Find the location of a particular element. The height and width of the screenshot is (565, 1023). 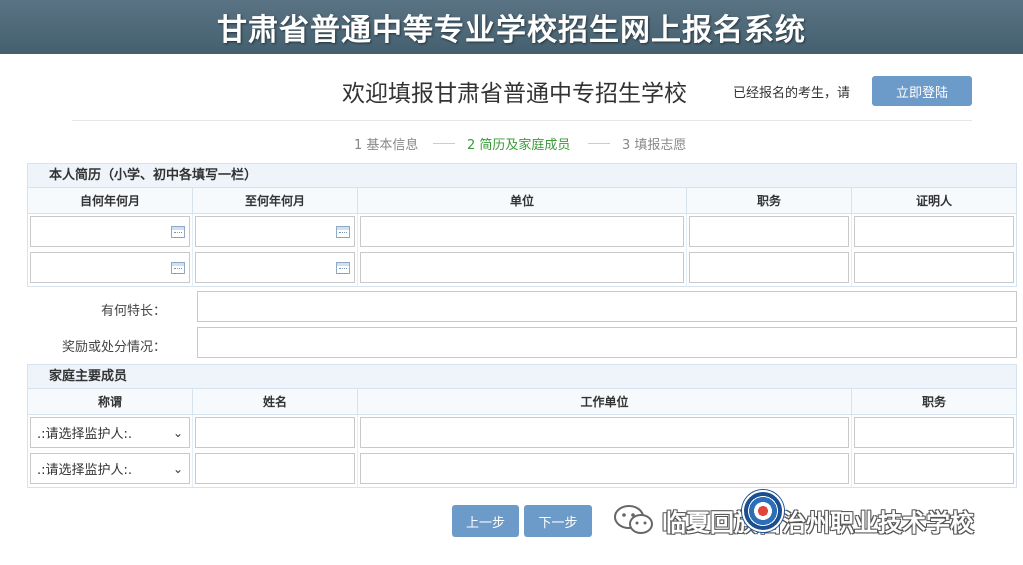

family-heading: 家庭主要成员 is located at coordinates (522, 377).